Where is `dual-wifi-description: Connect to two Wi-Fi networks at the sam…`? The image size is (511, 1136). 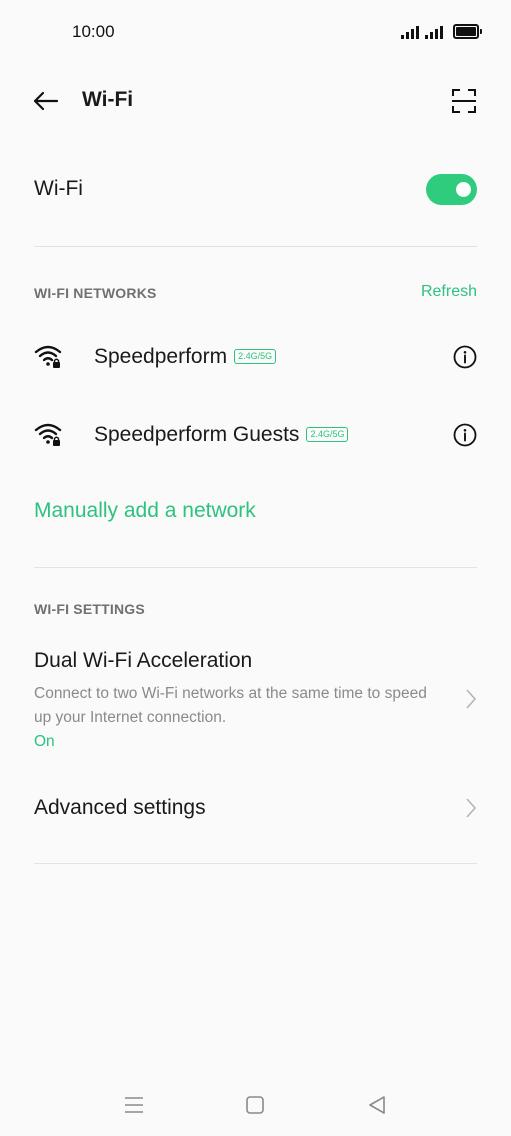 dual-wifi-description: Connect to two Wi-Fi networks at the sam… is located at coordinates (230, 705).